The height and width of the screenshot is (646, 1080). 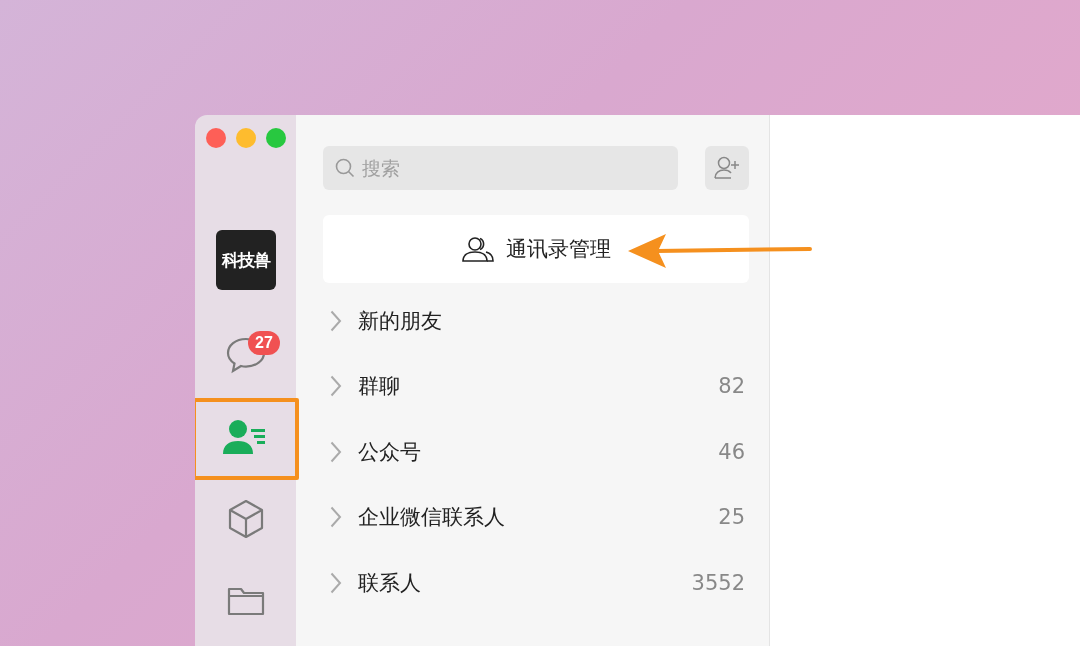 What do you see at coordinates (536, 321) in the screenshot?
I see `contact-group-row: 新的朋友` at bounding box center [536, 321].